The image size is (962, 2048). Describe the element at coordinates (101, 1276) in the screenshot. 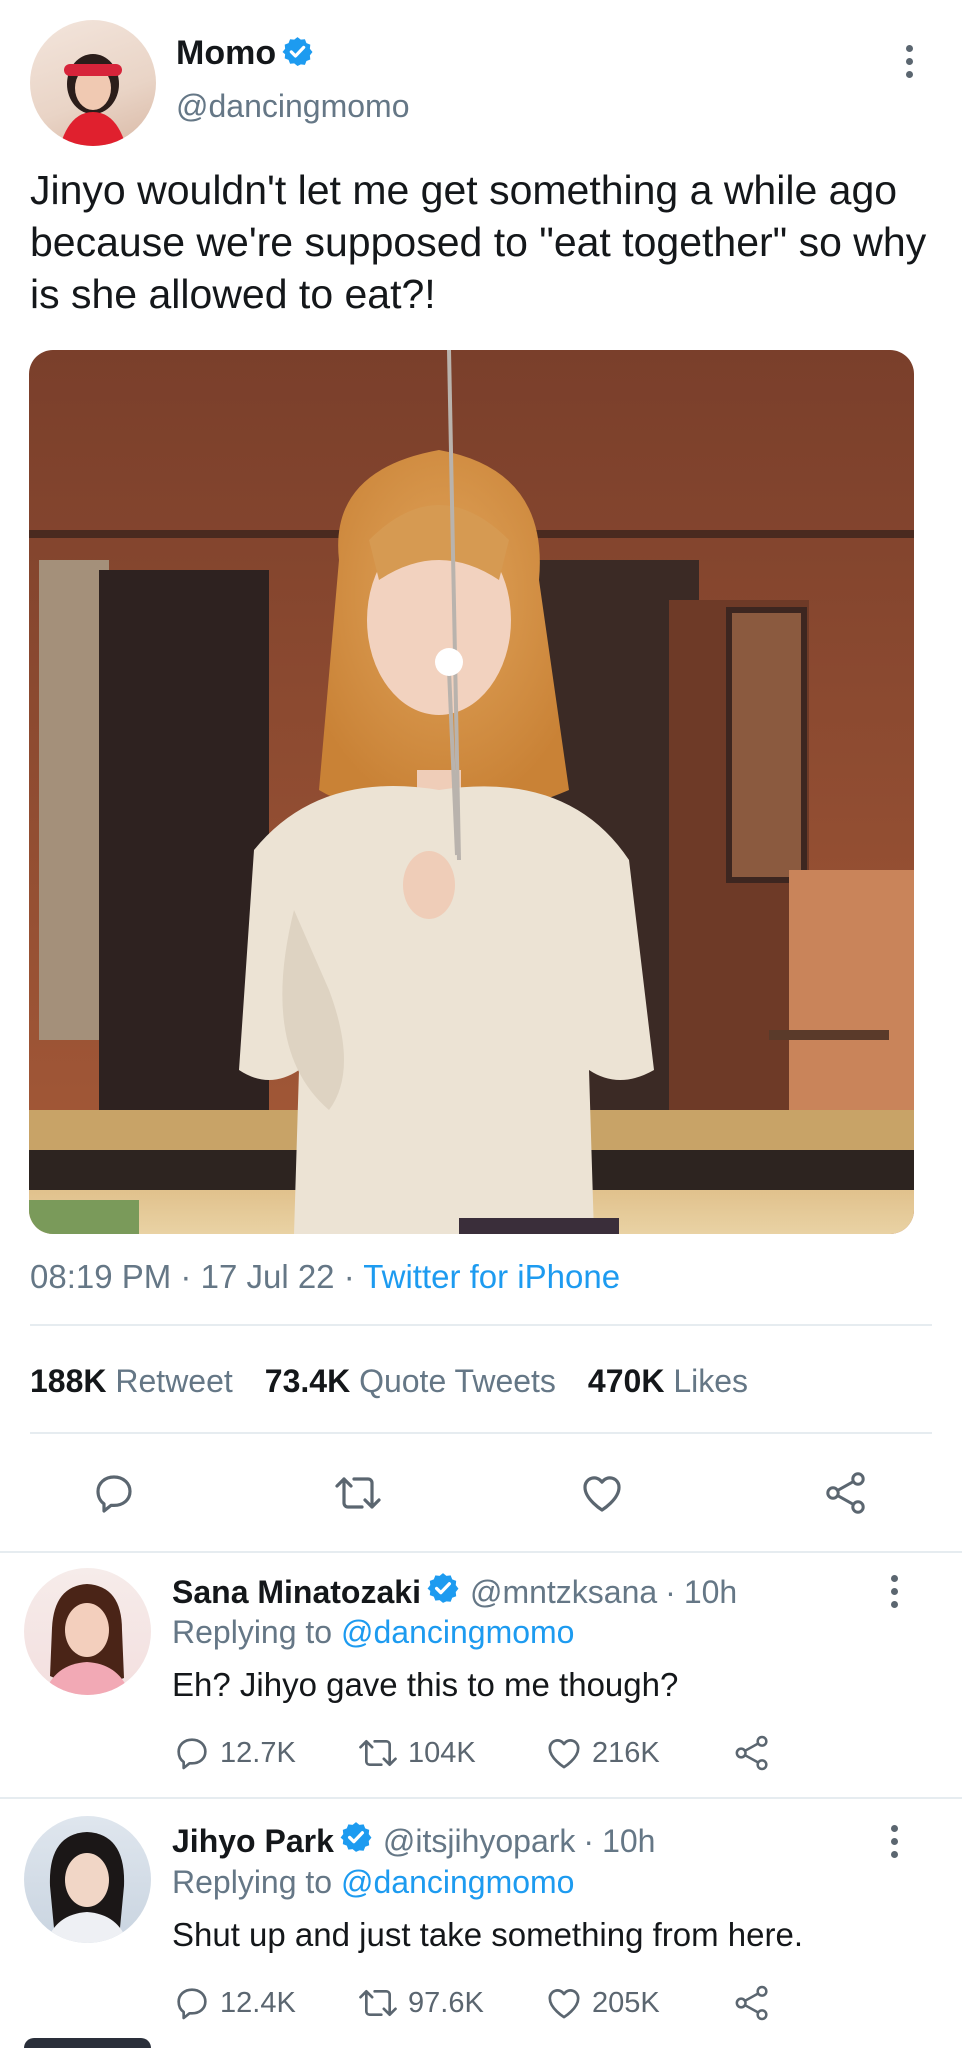

I see `tweet-time: 08:19 PM` at that location.